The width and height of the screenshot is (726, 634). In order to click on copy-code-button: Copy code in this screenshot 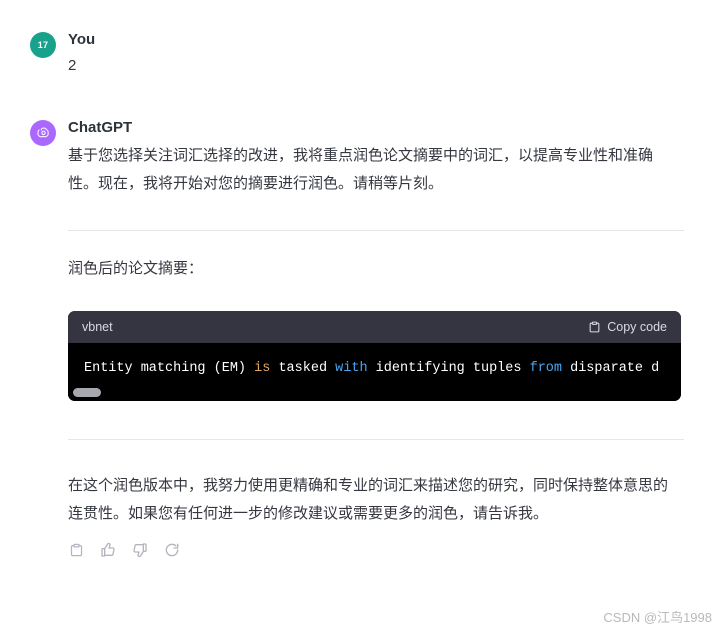, I will do `click(627, 327)`.